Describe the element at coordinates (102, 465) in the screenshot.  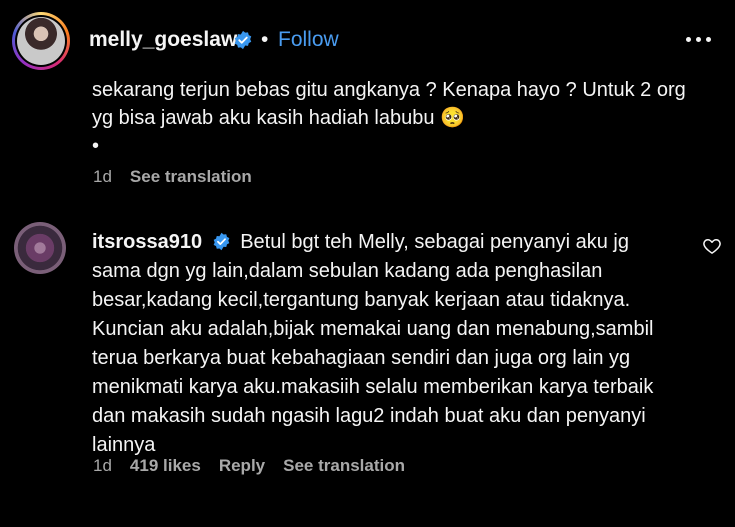
I see `comment-timestamp: 1d` at that location.